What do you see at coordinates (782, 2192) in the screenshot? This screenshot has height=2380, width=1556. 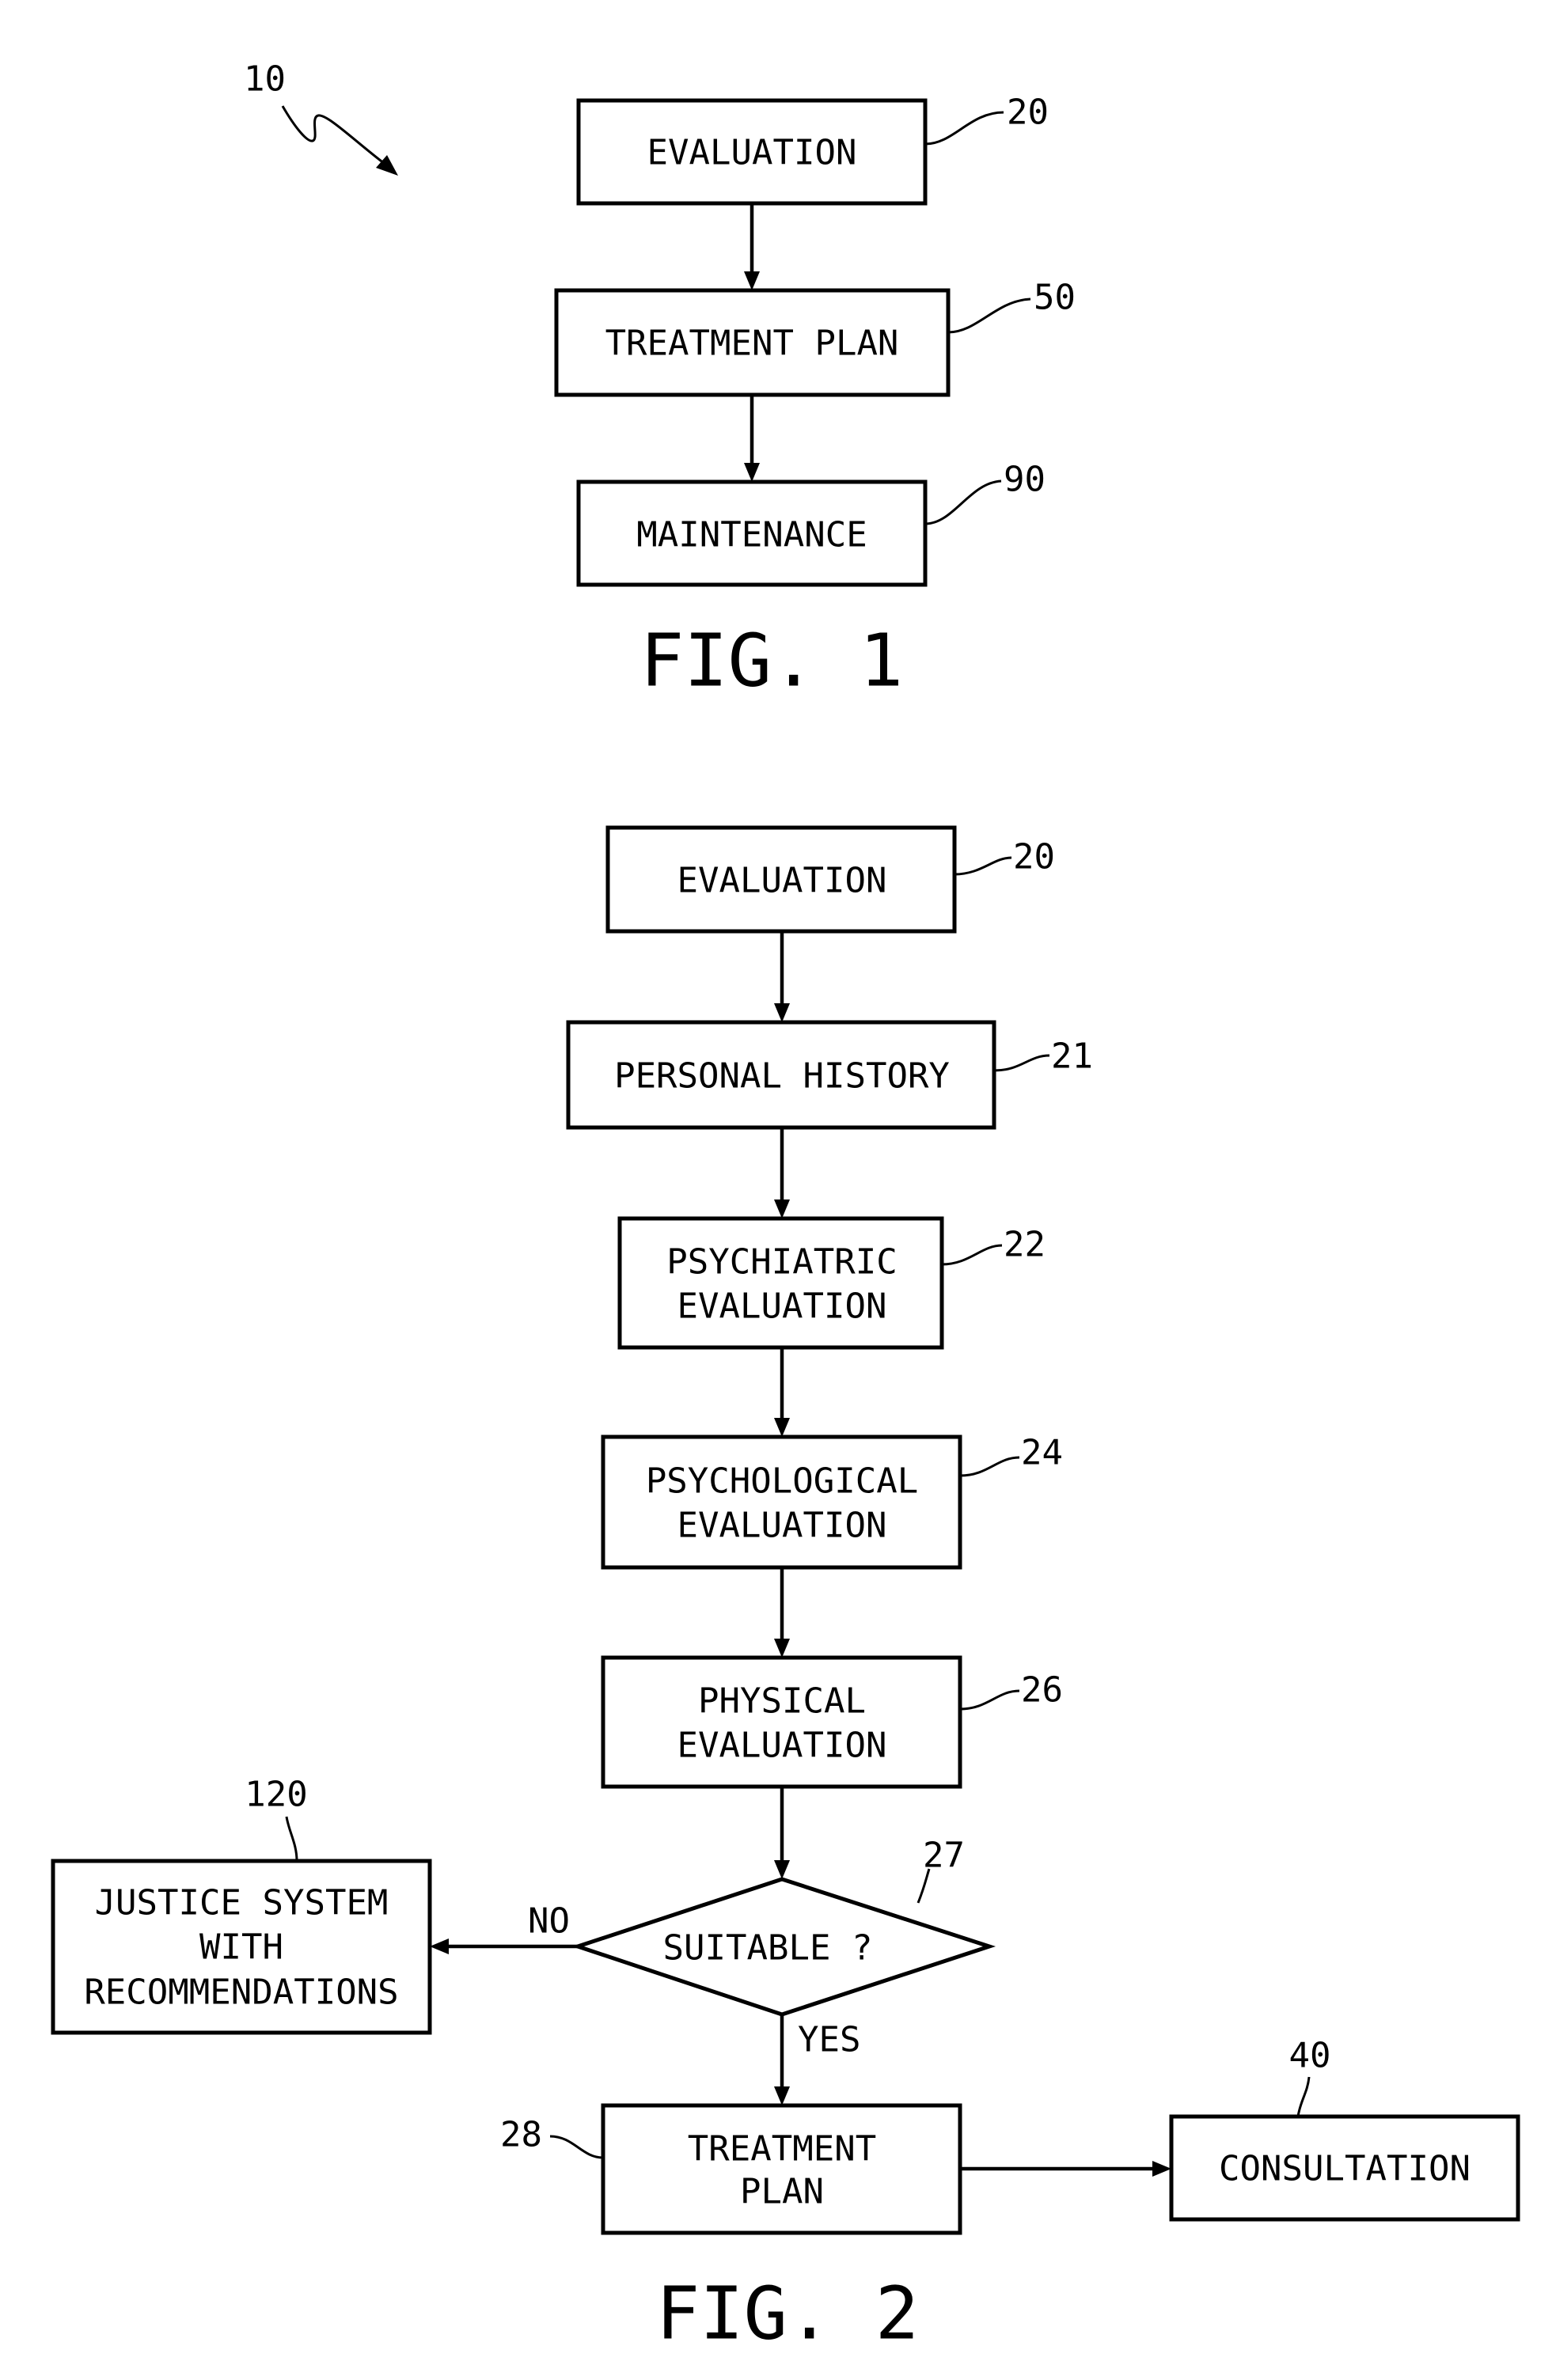 I see `fig2-treatment-plan-label-line2: PLAN` at bounding box center [782, 2192].